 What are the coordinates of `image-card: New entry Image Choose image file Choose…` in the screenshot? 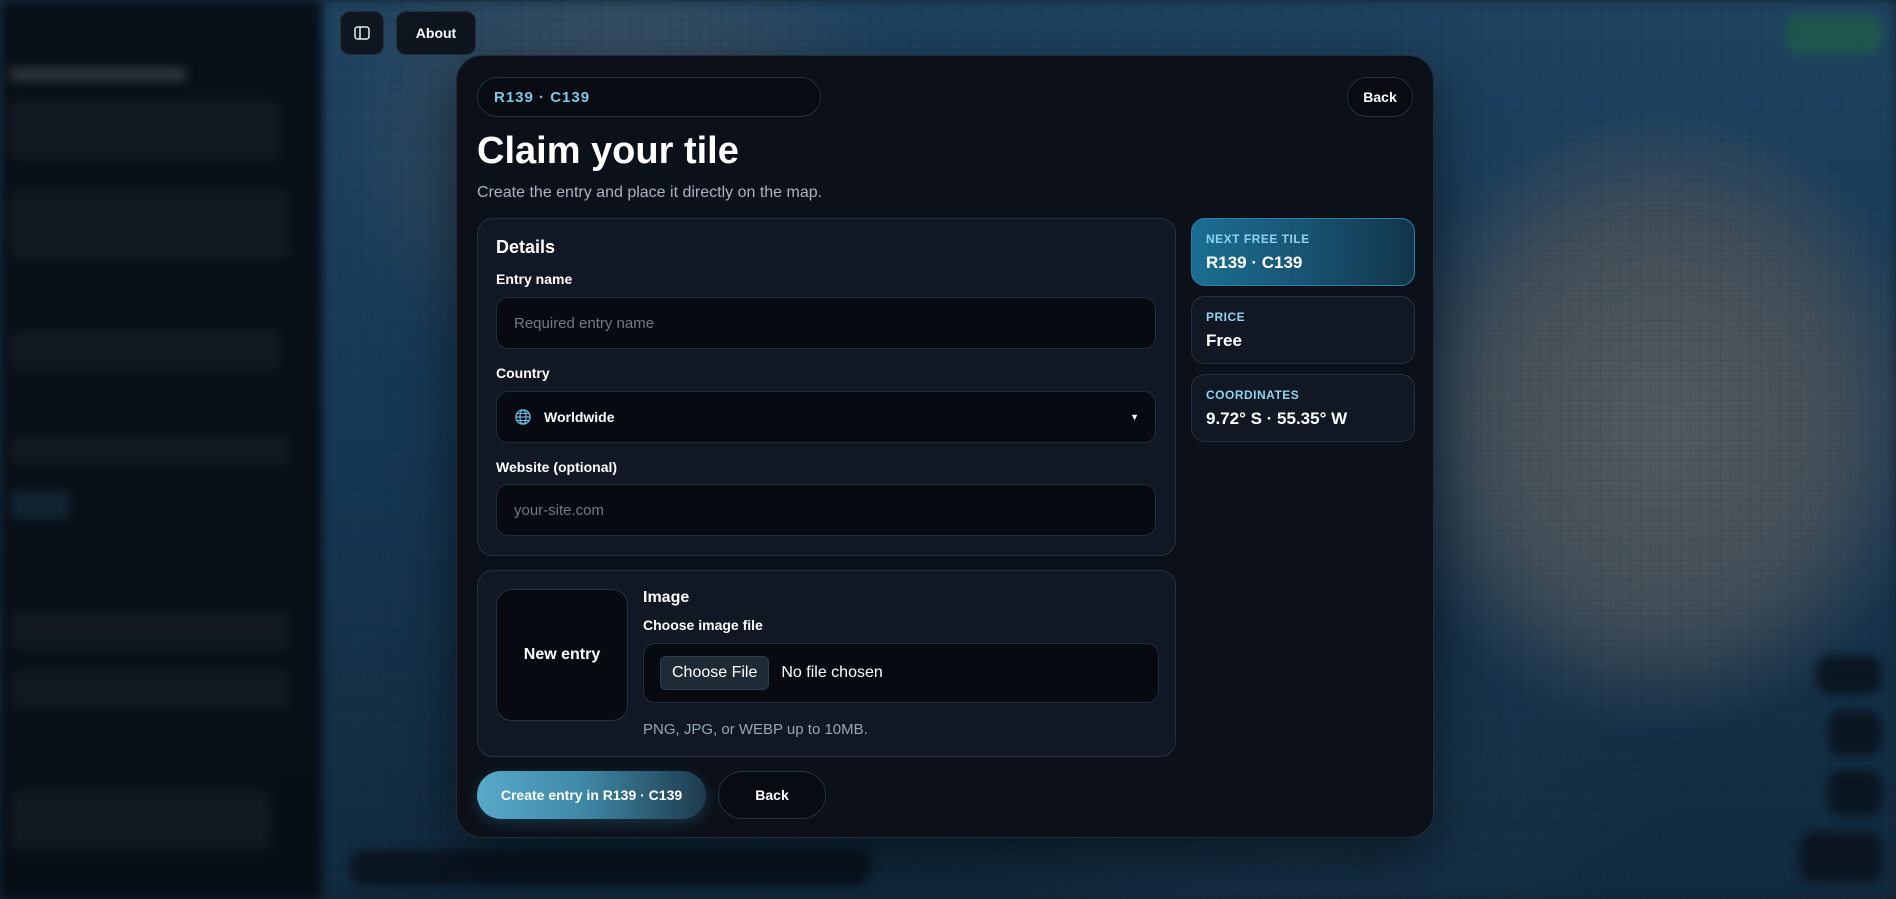 It's located at (826, 663).